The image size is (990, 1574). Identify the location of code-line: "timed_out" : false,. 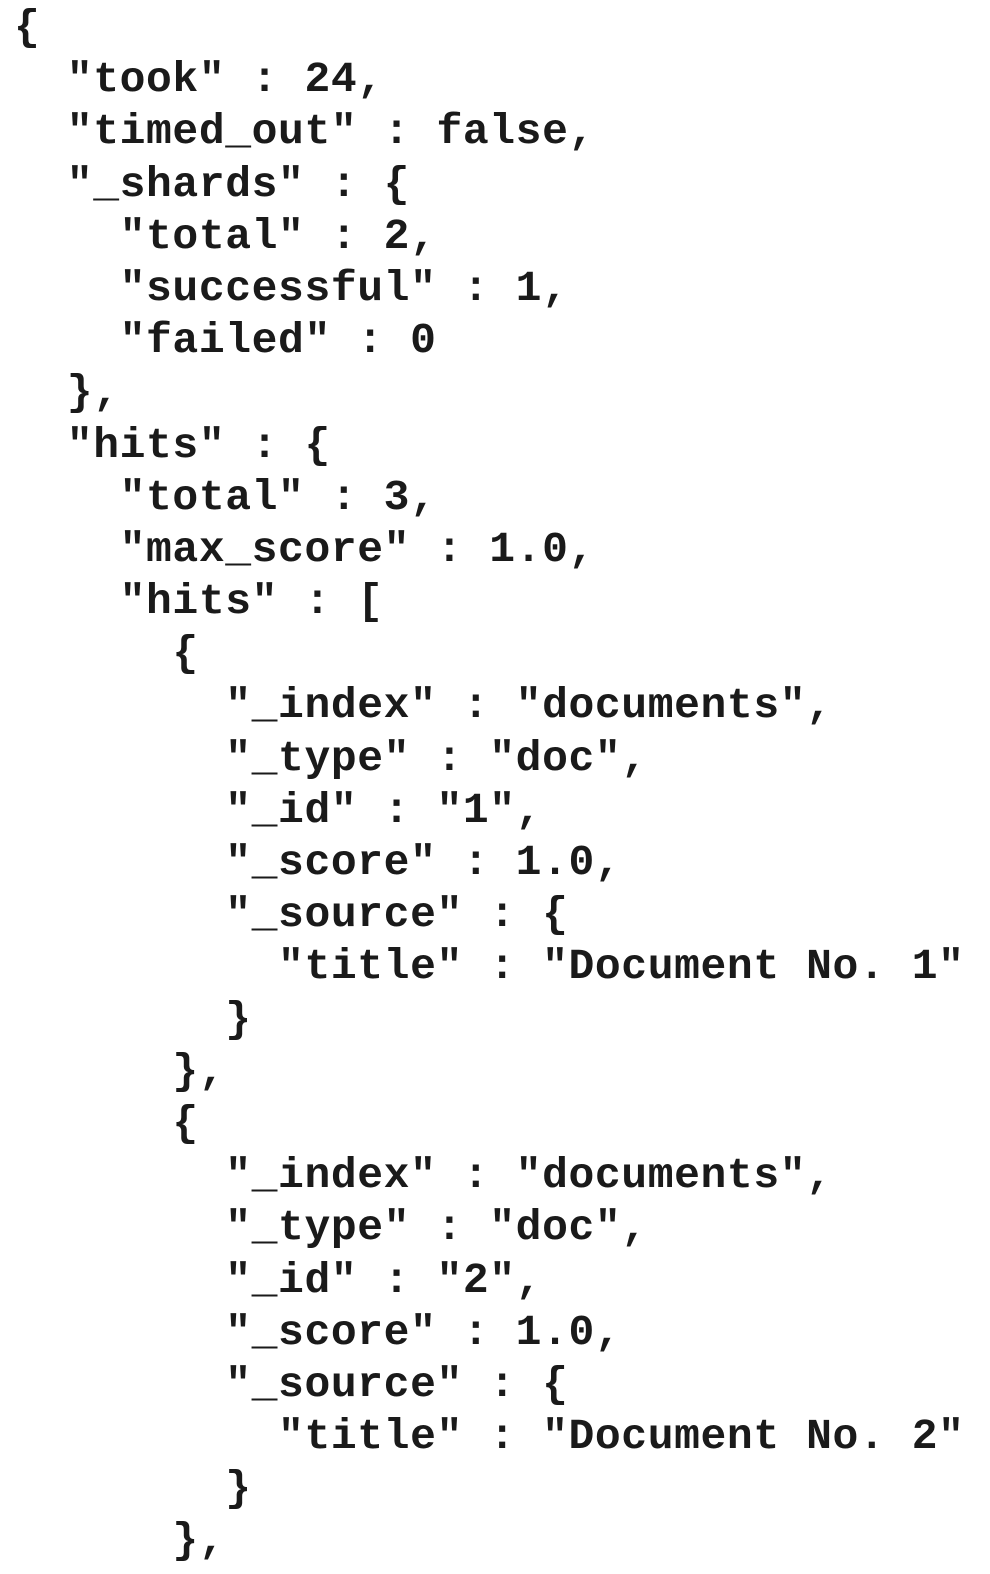
(304, 132).